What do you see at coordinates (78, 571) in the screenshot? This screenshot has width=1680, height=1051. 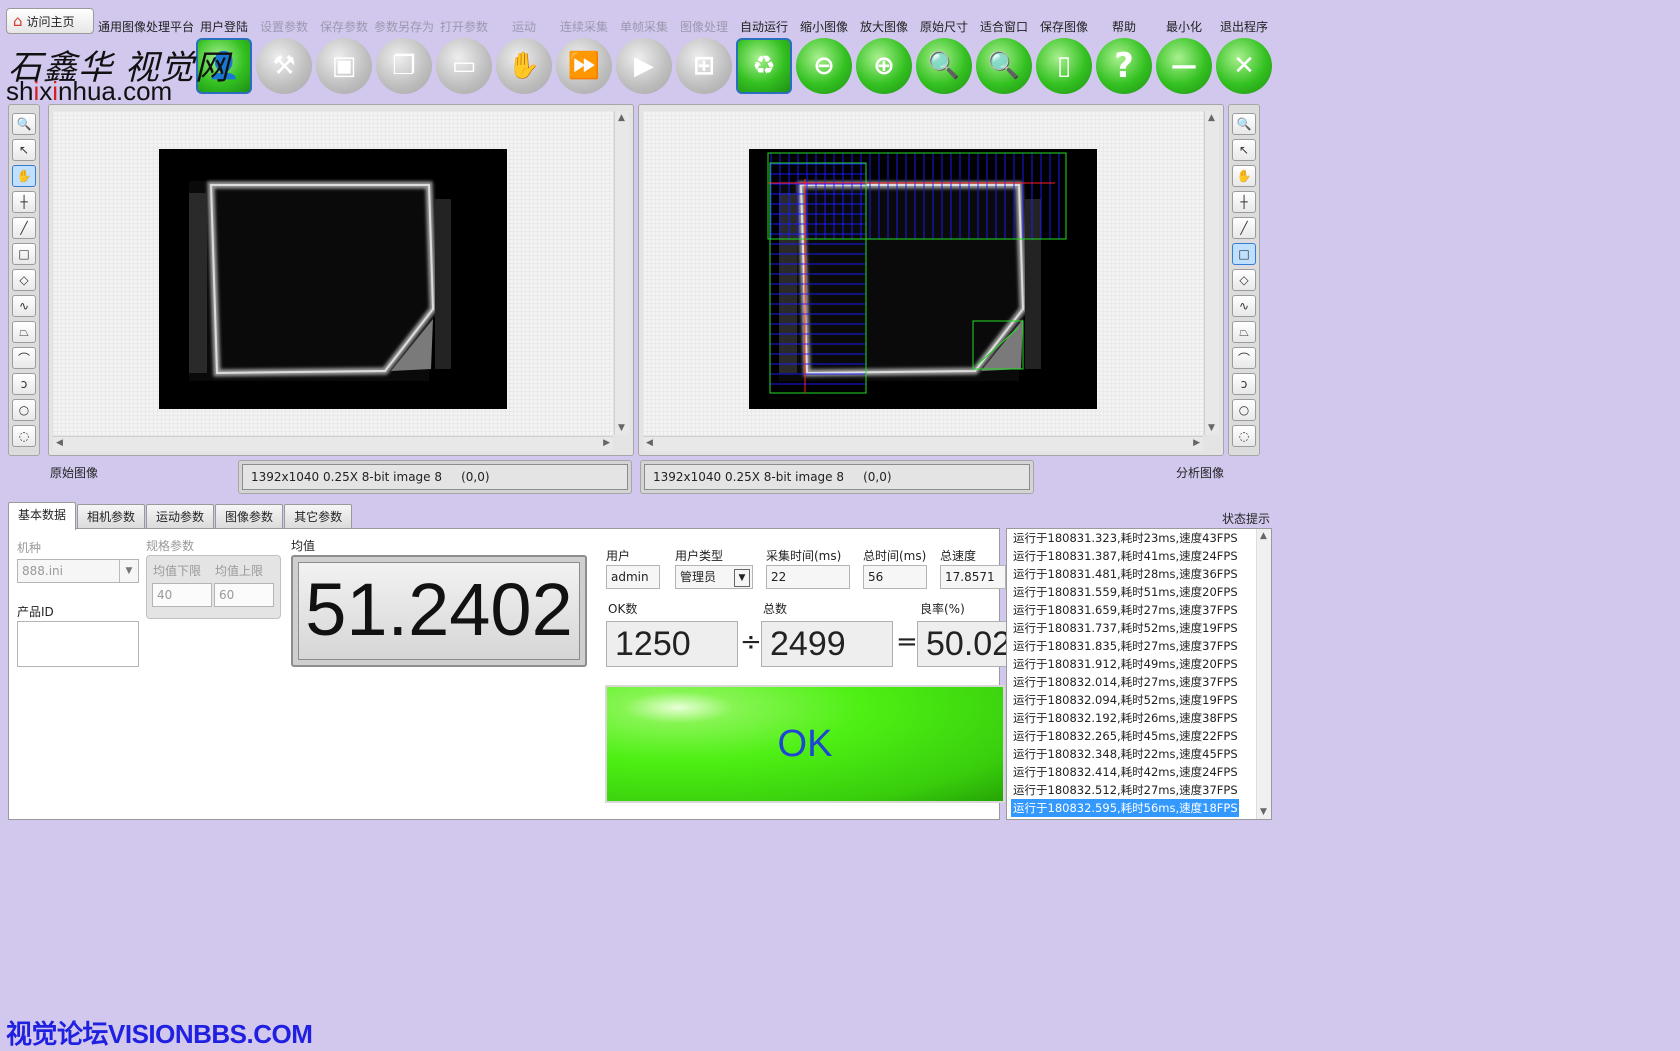 I see `model-select: 888.ini ▼` at bounding box center [78, 571].